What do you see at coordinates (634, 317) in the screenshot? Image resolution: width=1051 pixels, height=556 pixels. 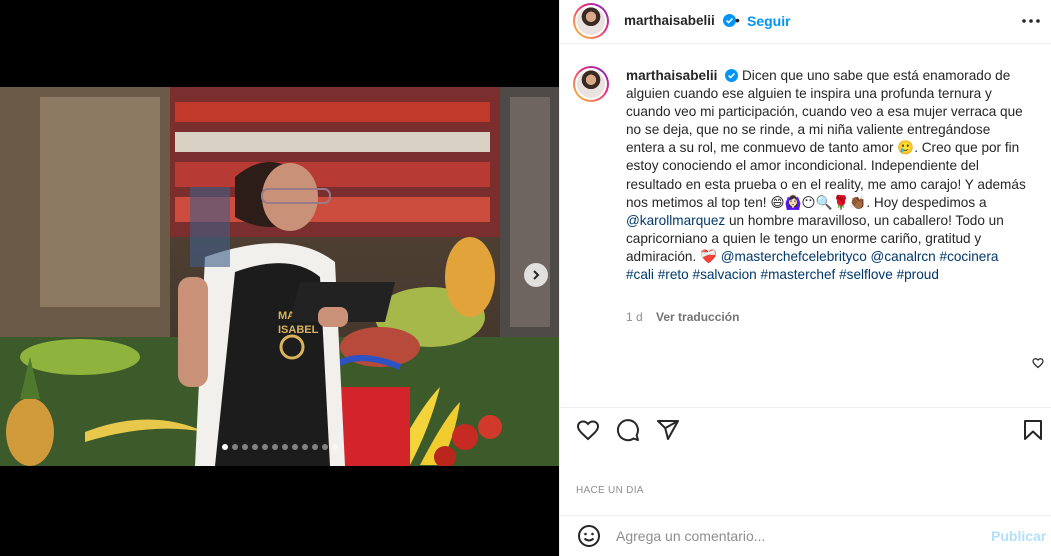 I see `time-ago: 1 d` at bounding box center [634, 317].